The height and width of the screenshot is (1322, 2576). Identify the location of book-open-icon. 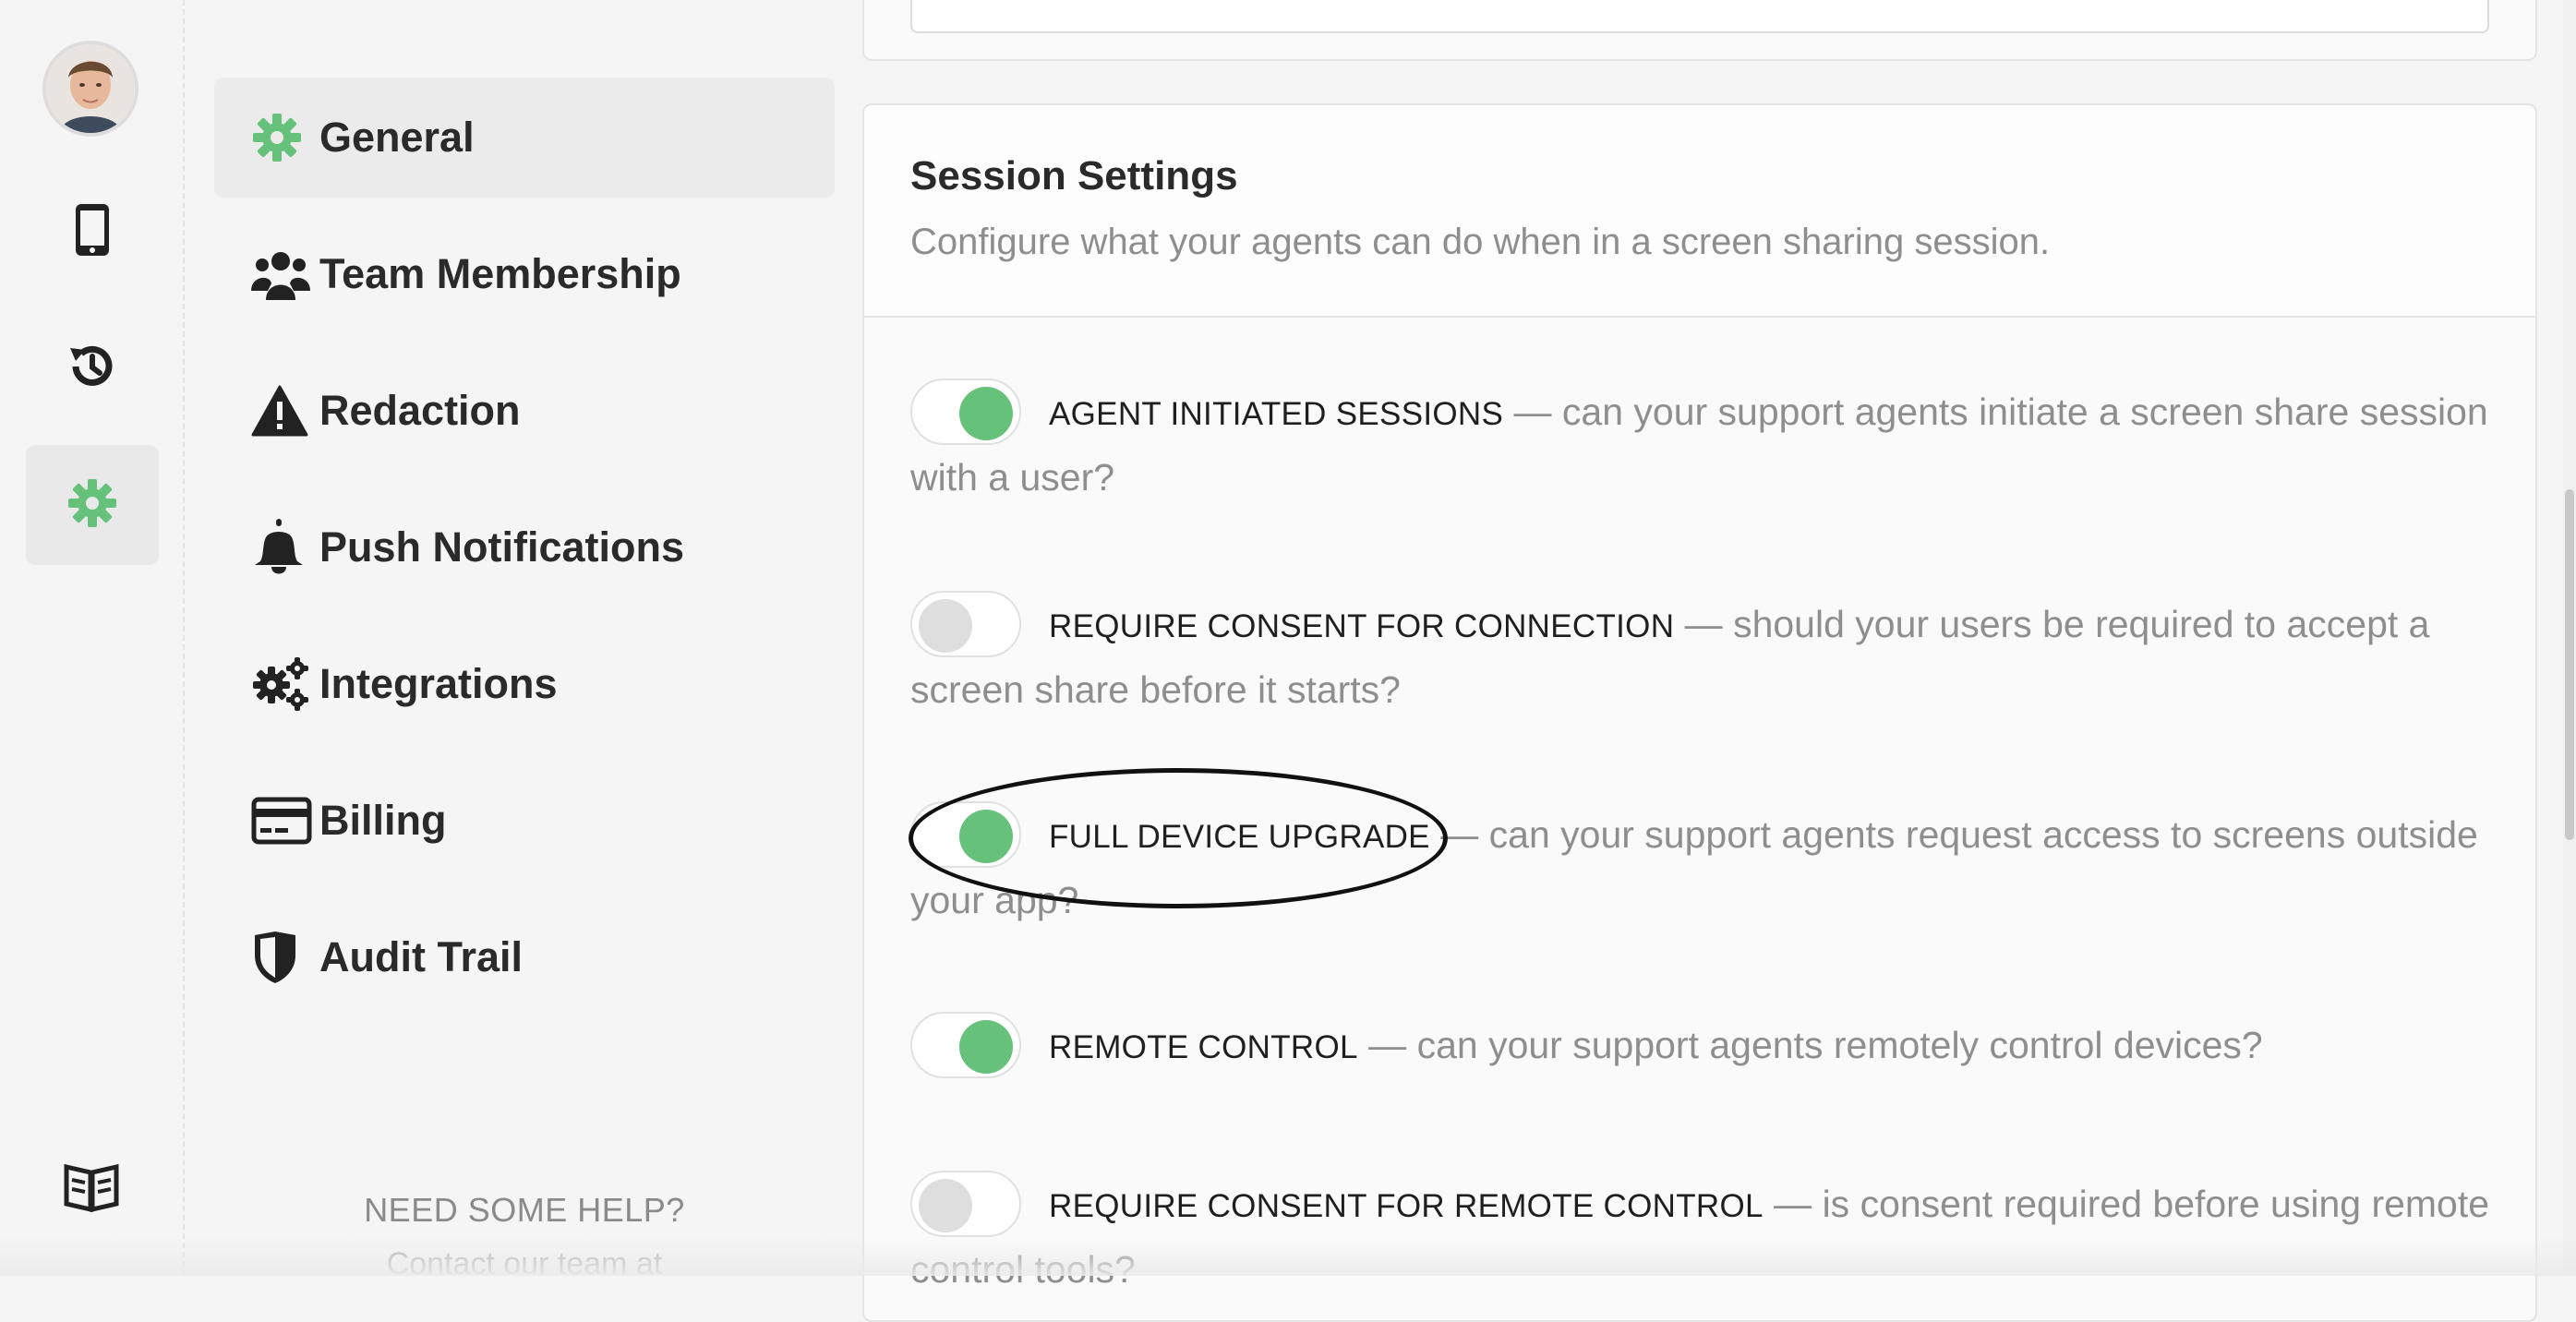
(91, 1189).